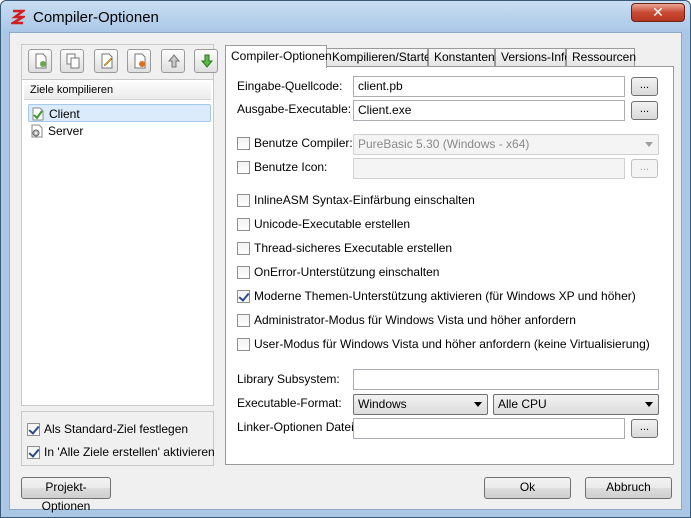 This screenshot has height=518, width=691. I want to click on ok-button: Ok, so click(527, 488).